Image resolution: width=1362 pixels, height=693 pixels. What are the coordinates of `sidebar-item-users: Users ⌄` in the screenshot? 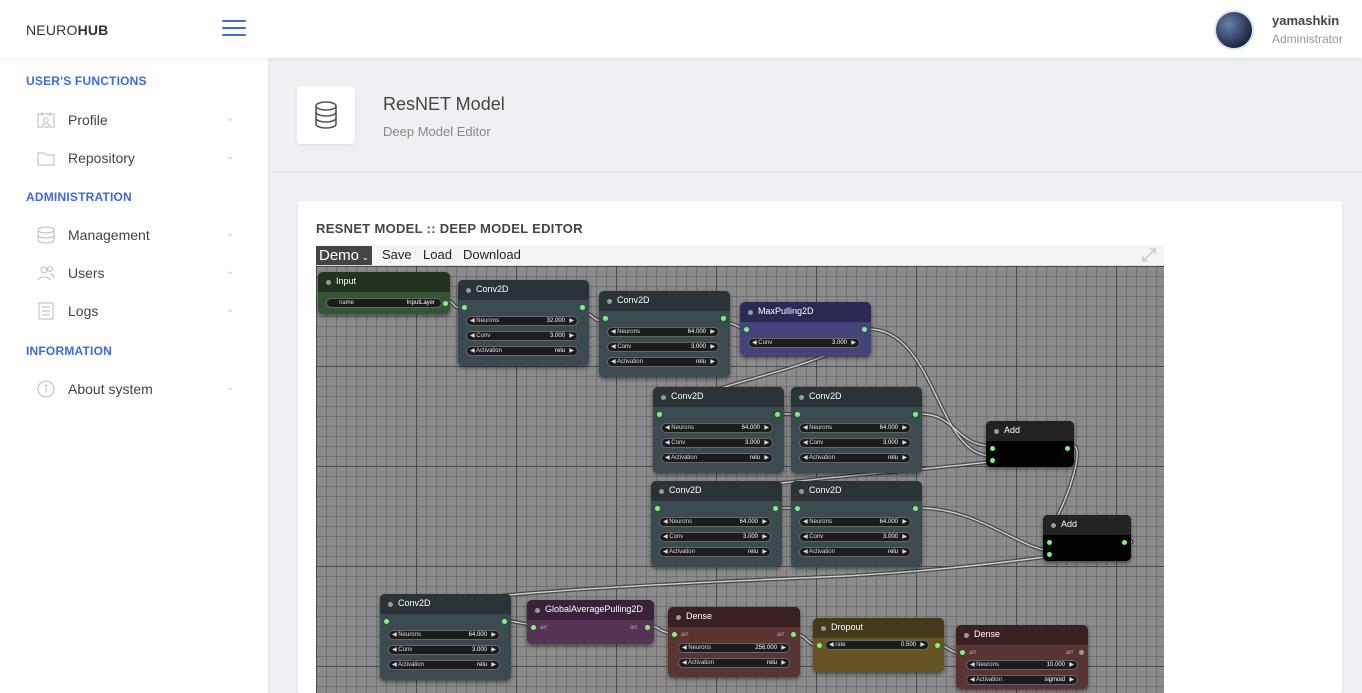 It's located at (136, 273).